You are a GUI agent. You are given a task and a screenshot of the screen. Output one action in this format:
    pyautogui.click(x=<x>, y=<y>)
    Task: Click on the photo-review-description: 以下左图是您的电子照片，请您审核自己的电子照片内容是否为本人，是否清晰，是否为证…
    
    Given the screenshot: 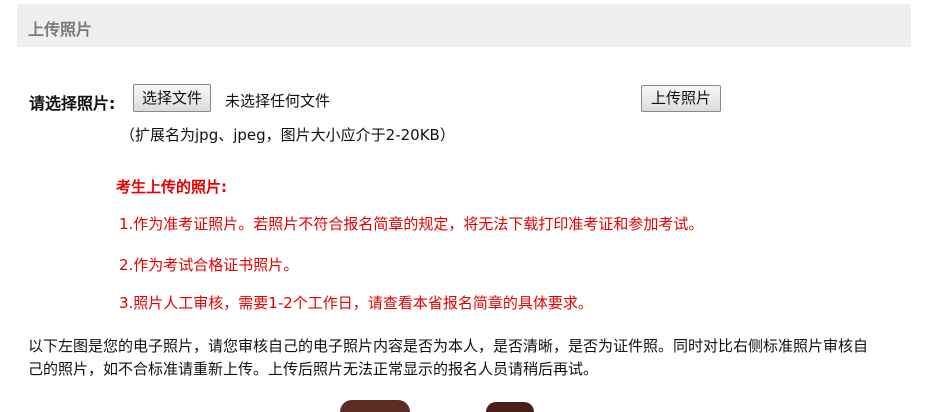 What is the action you would take?
    pyautogui.click(x=448, y=357)
    